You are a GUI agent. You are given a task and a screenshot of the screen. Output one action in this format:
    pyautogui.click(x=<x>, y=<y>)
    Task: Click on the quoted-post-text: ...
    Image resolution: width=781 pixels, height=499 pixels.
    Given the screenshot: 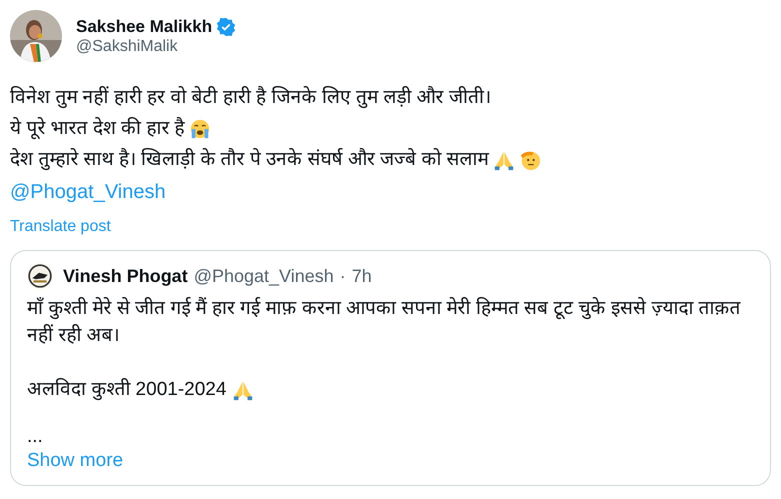 What is the action you would take?
    pyautogui.click(x=35, y=437)
    